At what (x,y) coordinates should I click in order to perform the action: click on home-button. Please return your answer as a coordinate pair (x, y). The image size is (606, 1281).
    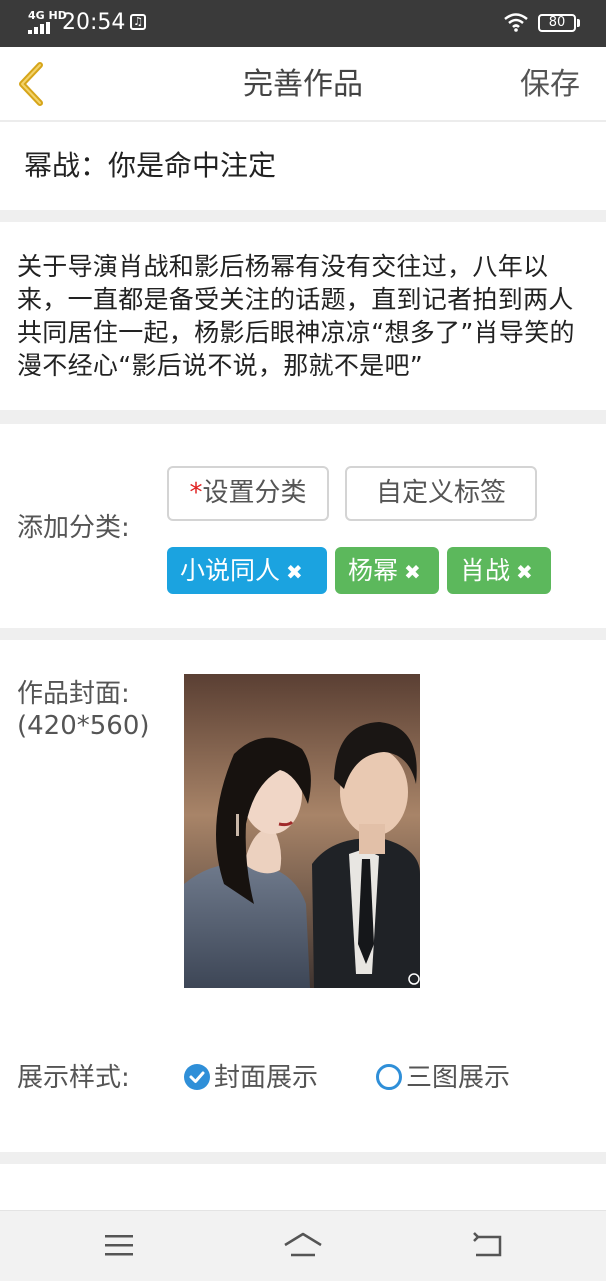
    Looking at the image, I should click on (303, 1246).